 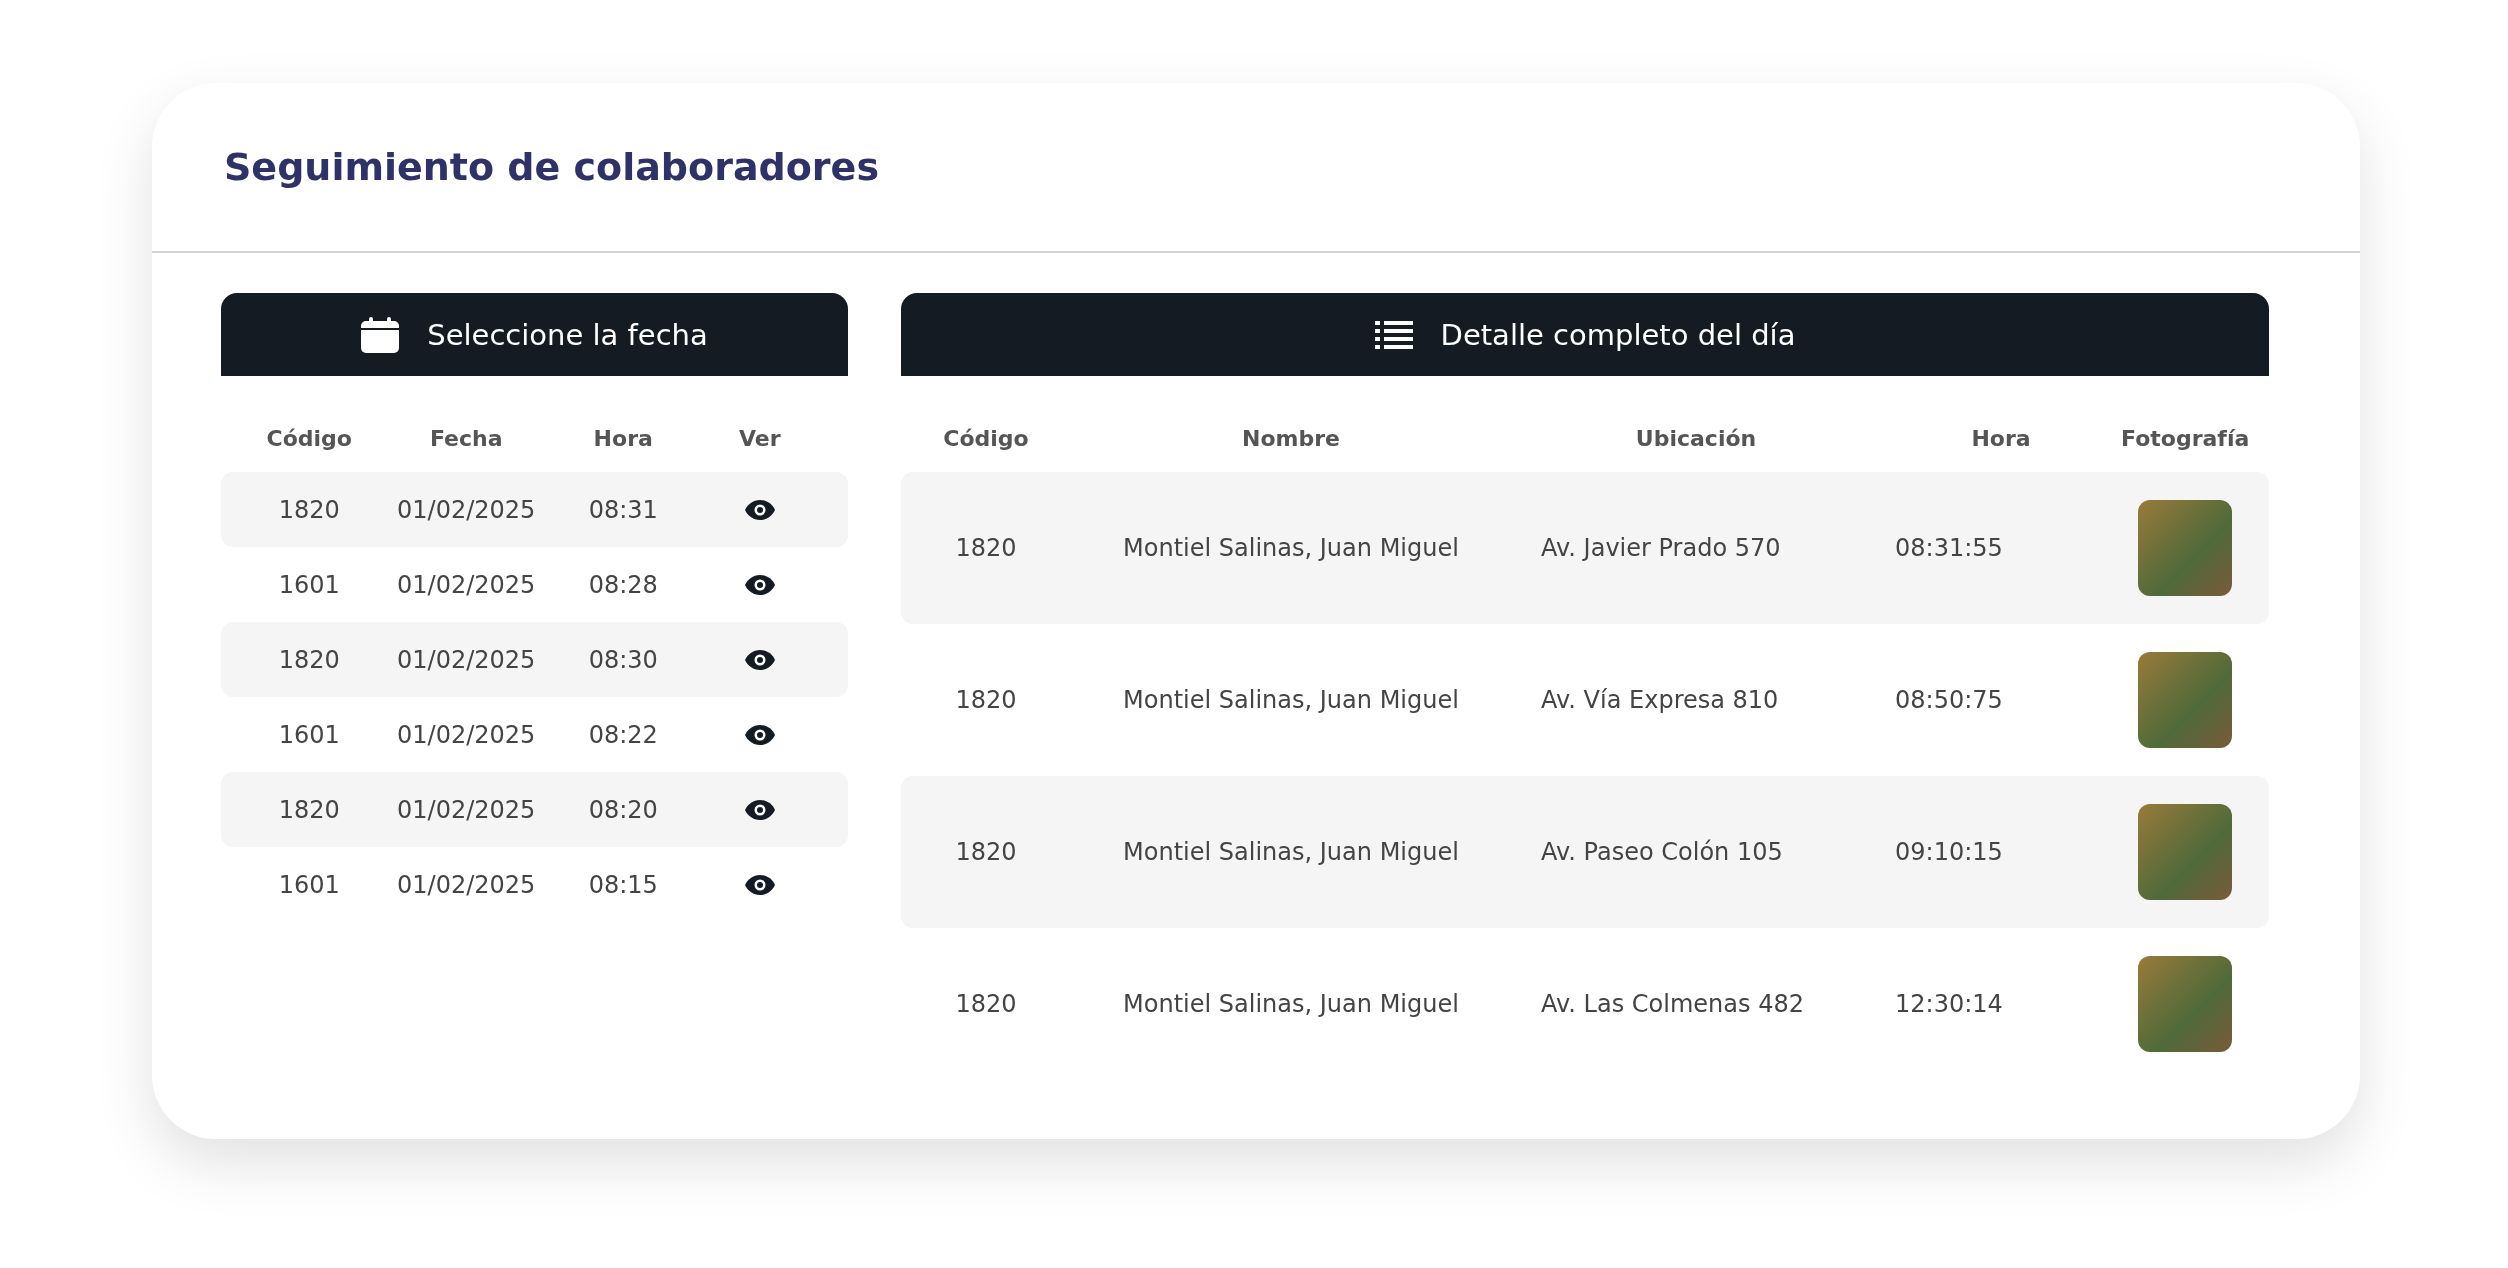 What do you see at coordinates (623, 809) in the screenshot?
I see `table-cell-text: 08:20` at bounding box center [623, 809].